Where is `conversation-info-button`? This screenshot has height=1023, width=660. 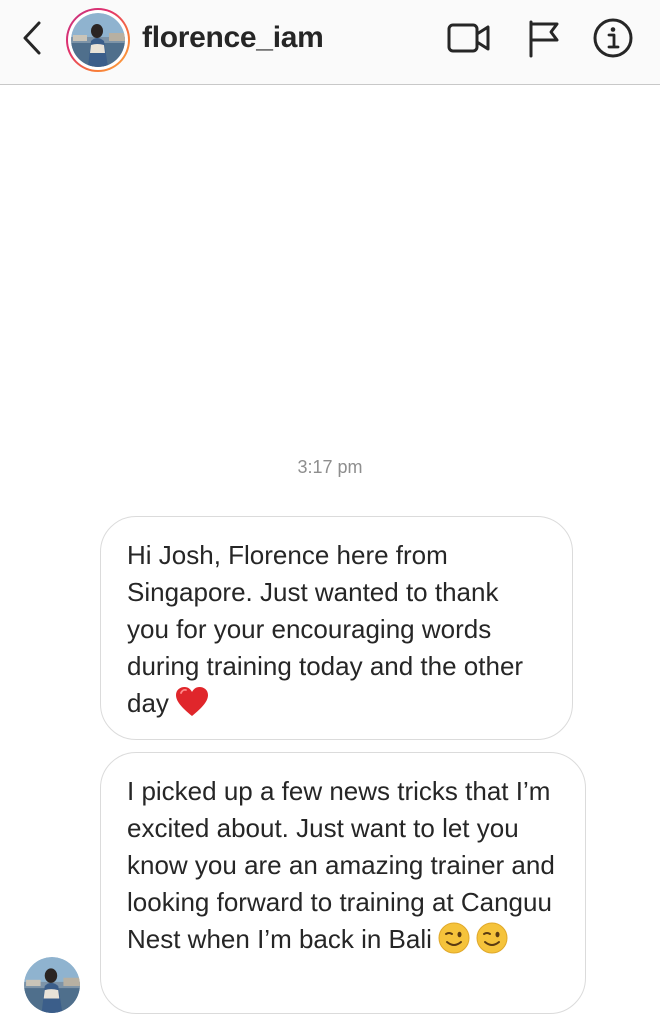 conversation-info-button is located at coordinates (613, 38).